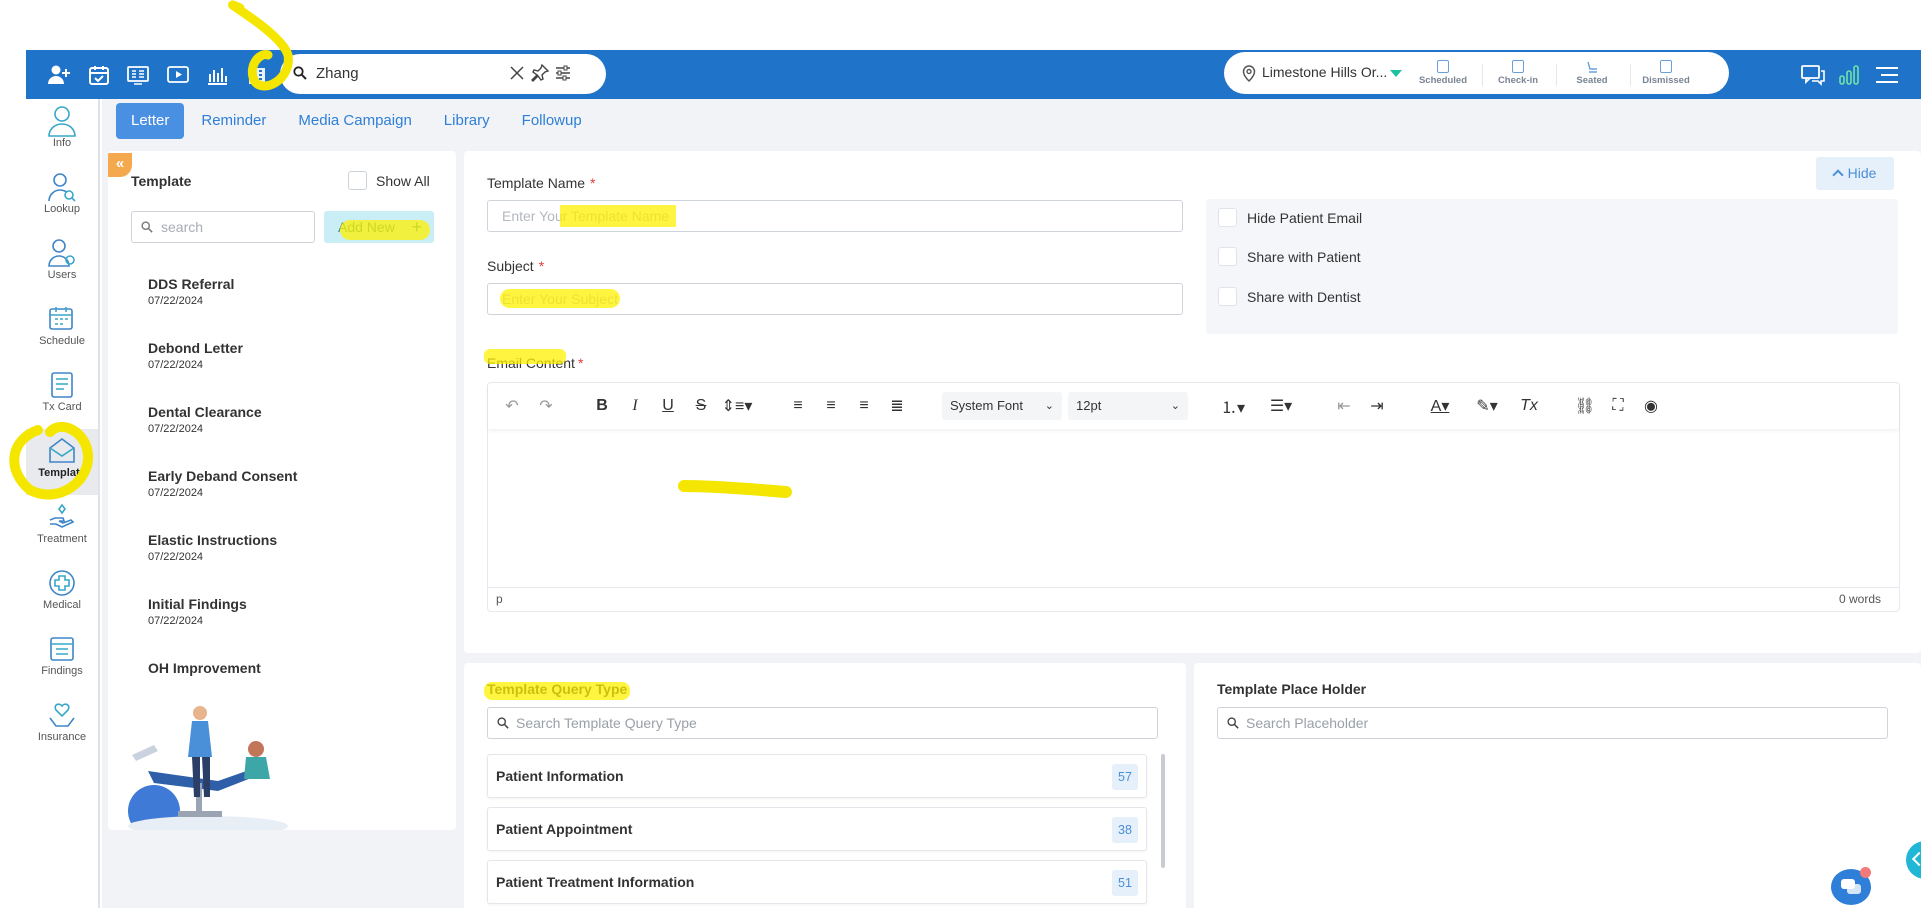 This screenshot has width=1921, height=908. What do you see at coordinates (120, 165) in the screenshot?
I see `collapse-panel-button: «` at bounding box center [120, 165].